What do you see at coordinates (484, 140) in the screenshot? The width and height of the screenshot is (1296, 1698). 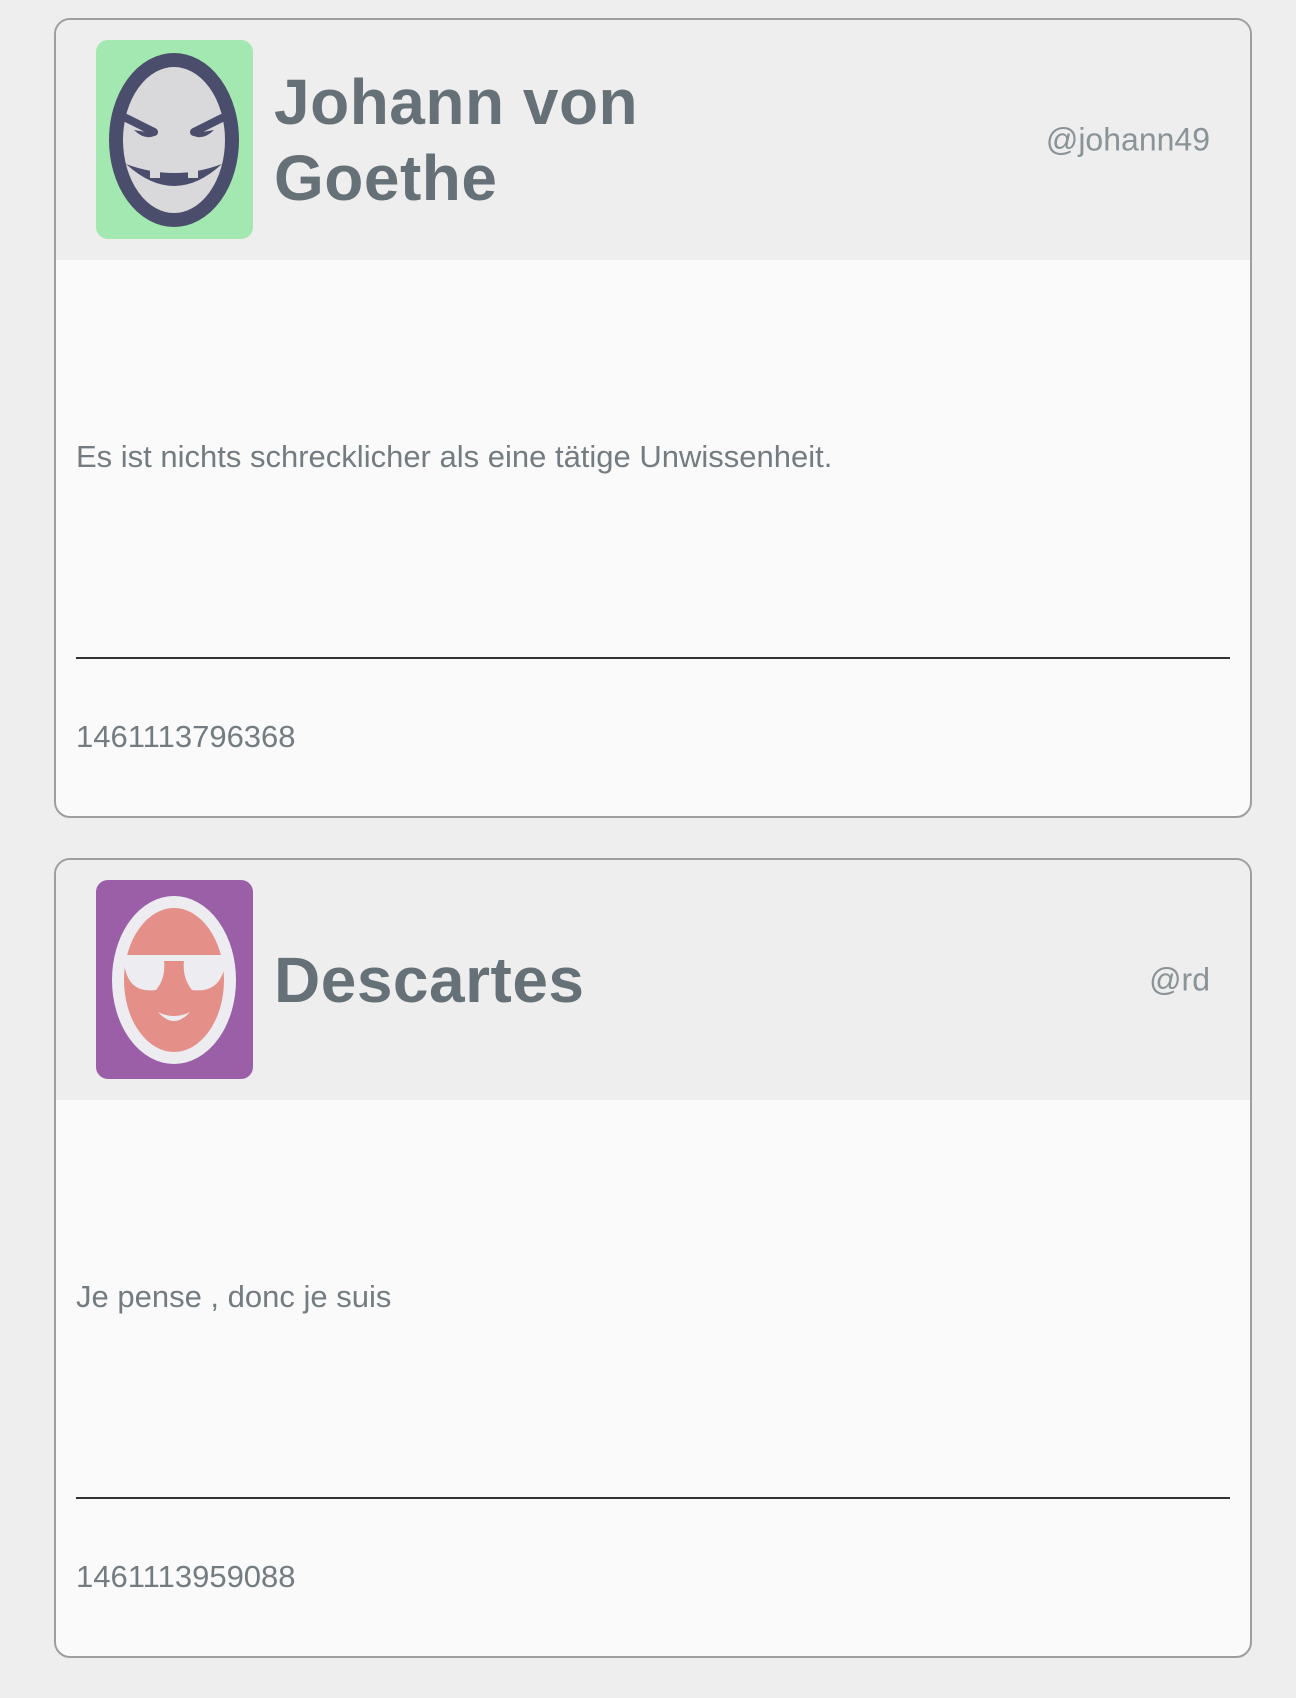 I see `display-name: Johann von Goethe` at bounding box center [484, 140].